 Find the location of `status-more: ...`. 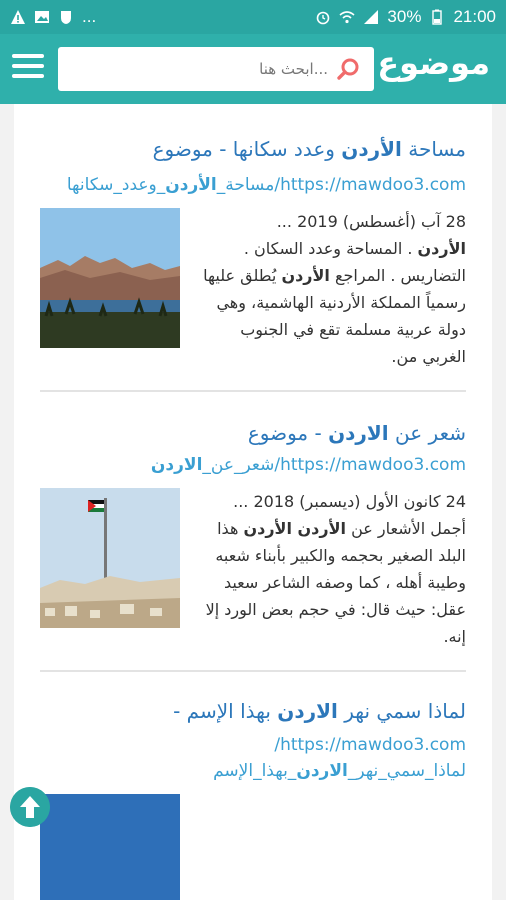

status-more: ... is located at coordinates (89, 16).